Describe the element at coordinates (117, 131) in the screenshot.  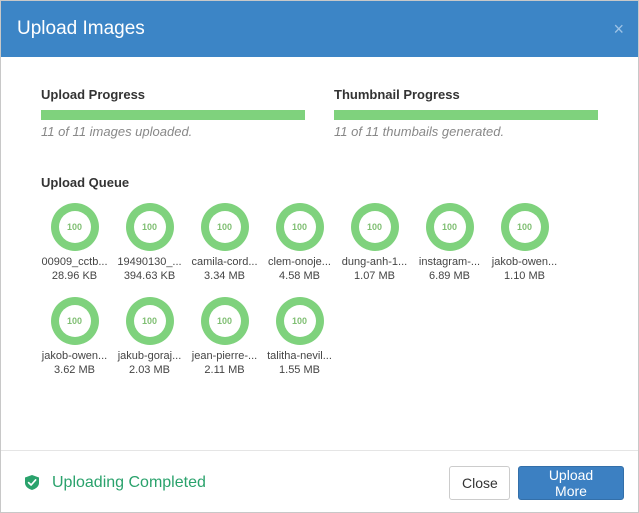
I see `upload-progress-text: 11 of 11 images uploaded.` at that location.